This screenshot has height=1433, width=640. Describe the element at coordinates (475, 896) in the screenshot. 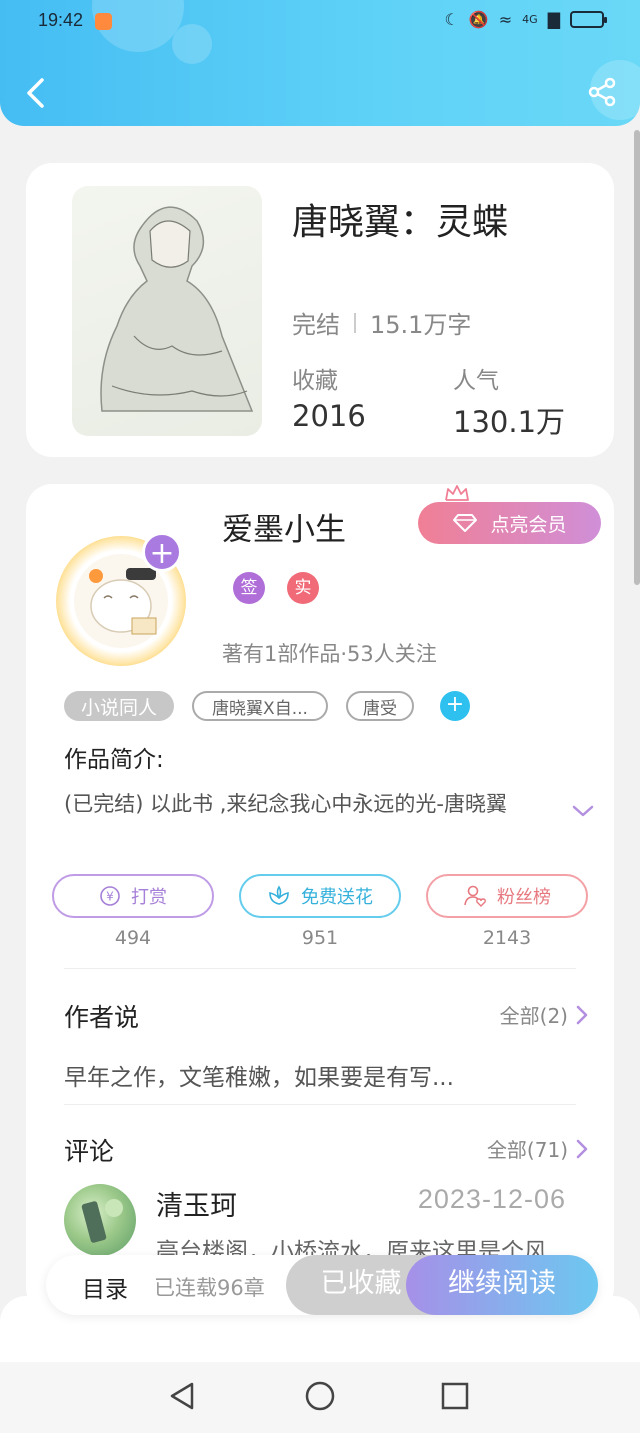

I see `person-heart-icon` at that location.